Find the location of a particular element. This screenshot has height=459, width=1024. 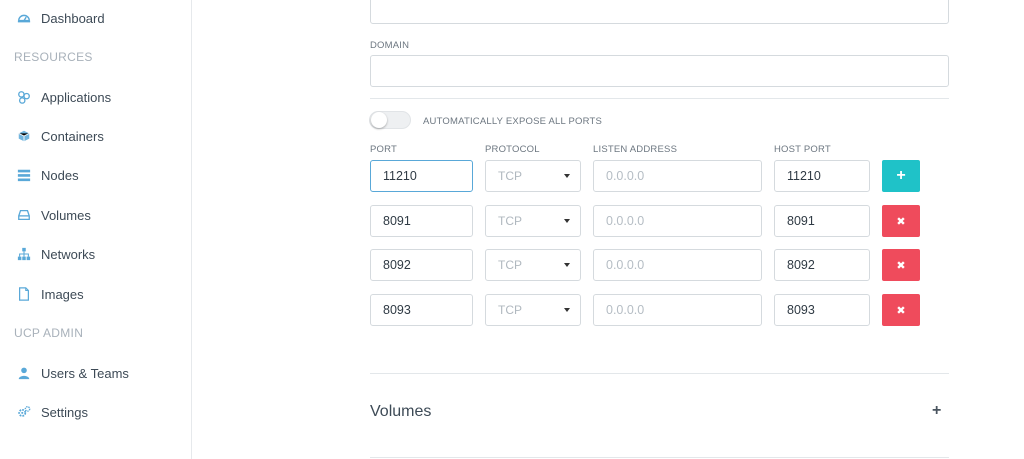

add-port-button: + is located at coordinates (901, 176).